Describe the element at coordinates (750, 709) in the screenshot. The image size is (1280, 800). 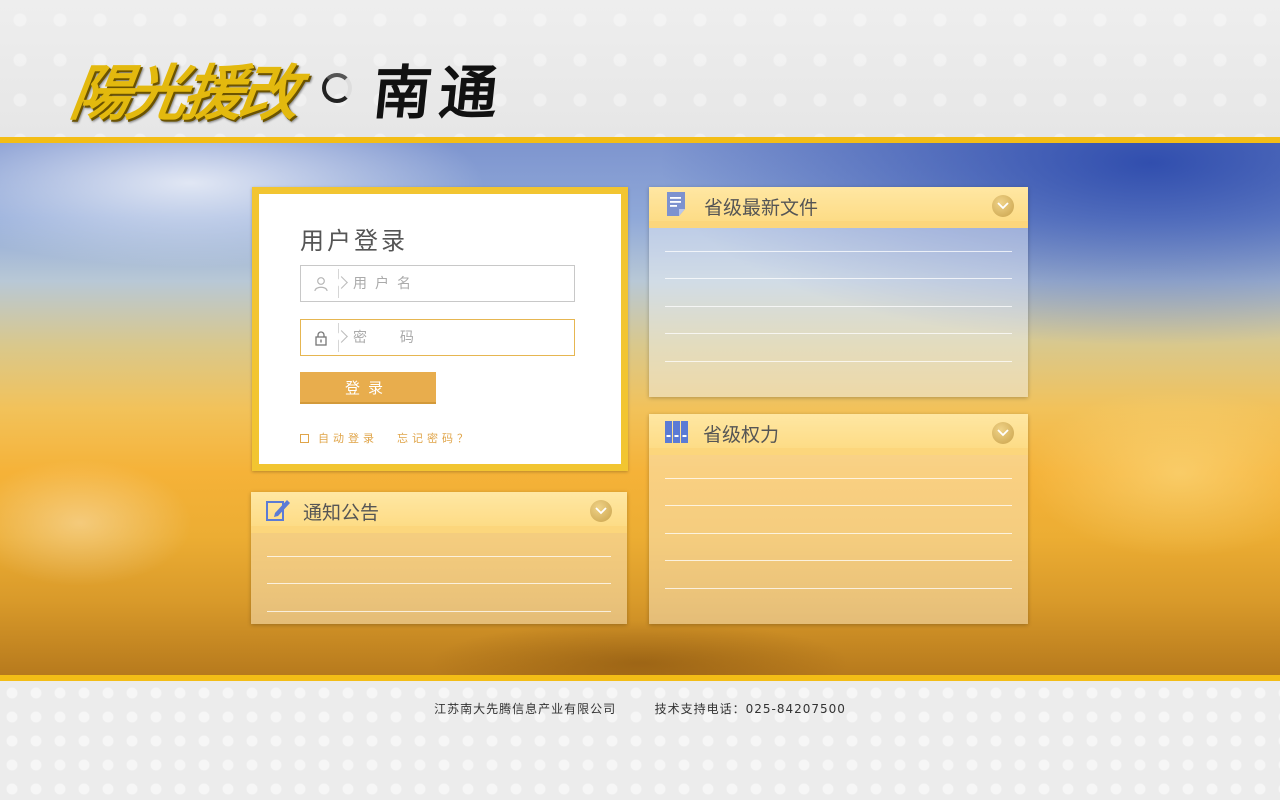
I see `footer-support-phone: 技术支持电话：025-84207500` at that location.